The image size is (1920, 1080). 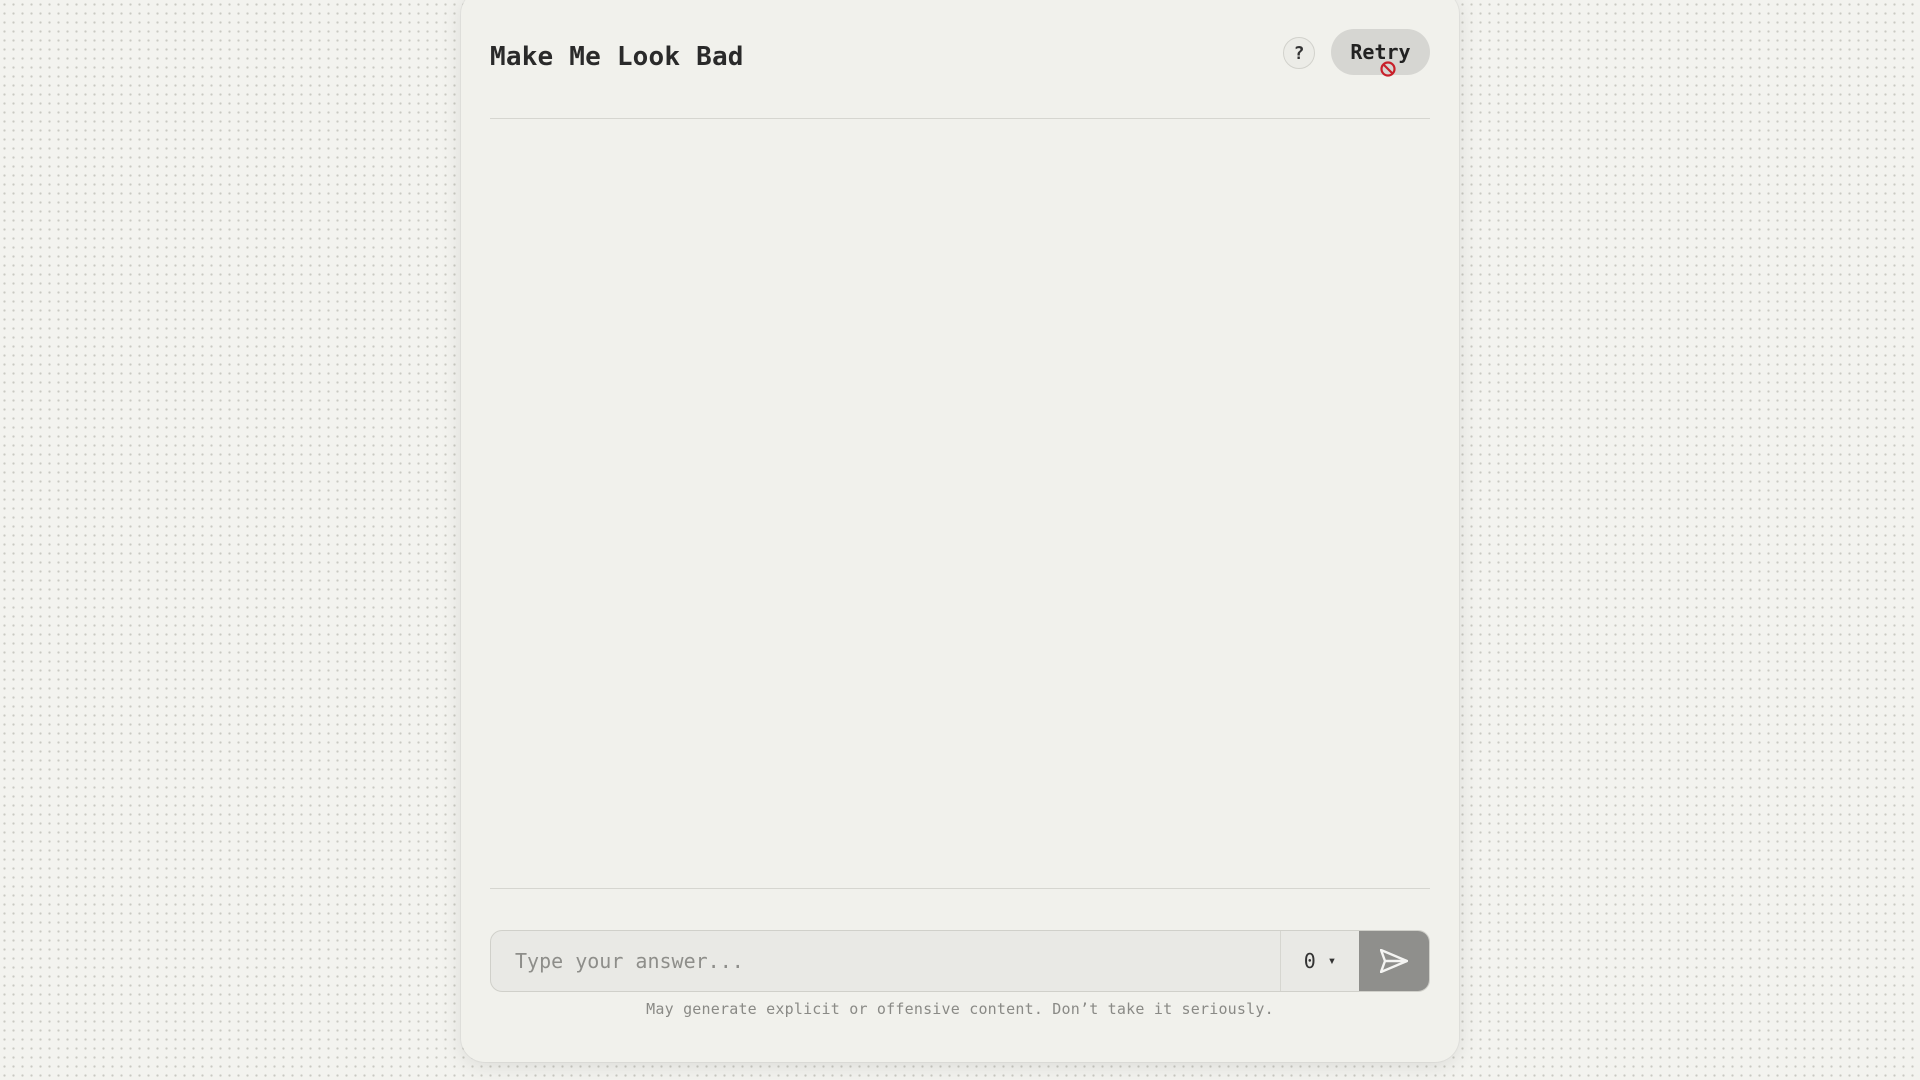 What do you see at coordinates (1319, 961) in the screenshot?
I see `count-dropdown: 0 ▾` at bounding box center [1319, 961].